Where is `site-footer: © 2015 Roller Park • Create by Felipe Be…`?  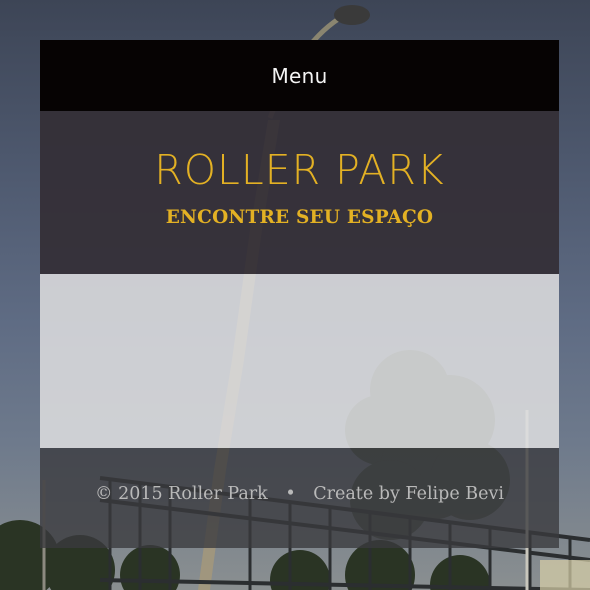
site-footer: © 2015 Roller Park • Create by Felipe Be… is located at coordinates (299, 498).